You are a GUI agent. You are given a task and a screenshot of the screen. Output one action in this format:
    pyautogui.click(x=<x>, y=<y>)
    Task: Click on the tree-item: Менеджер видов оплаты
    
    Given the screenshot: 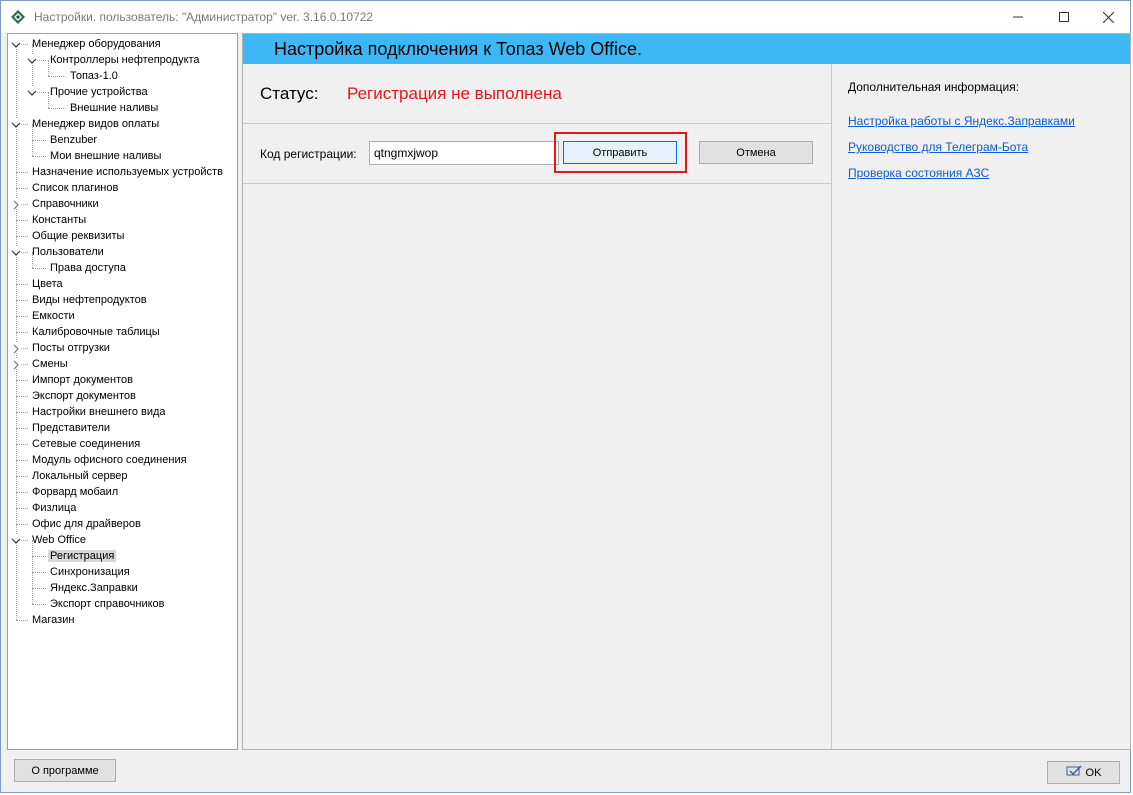 What is the action you would take?
    pyautogui.click(x=95, y=124)
    